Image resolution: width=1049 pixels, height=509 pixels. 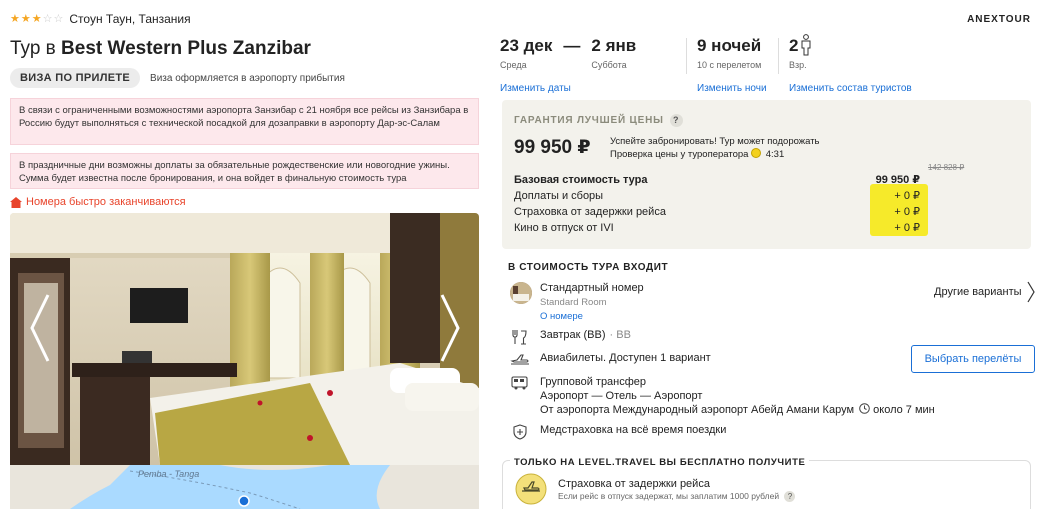 What do you see at coordinates (531, 489) in the screenshot?
I see `delay-insurance-icon` at bounding box center [531, 489].